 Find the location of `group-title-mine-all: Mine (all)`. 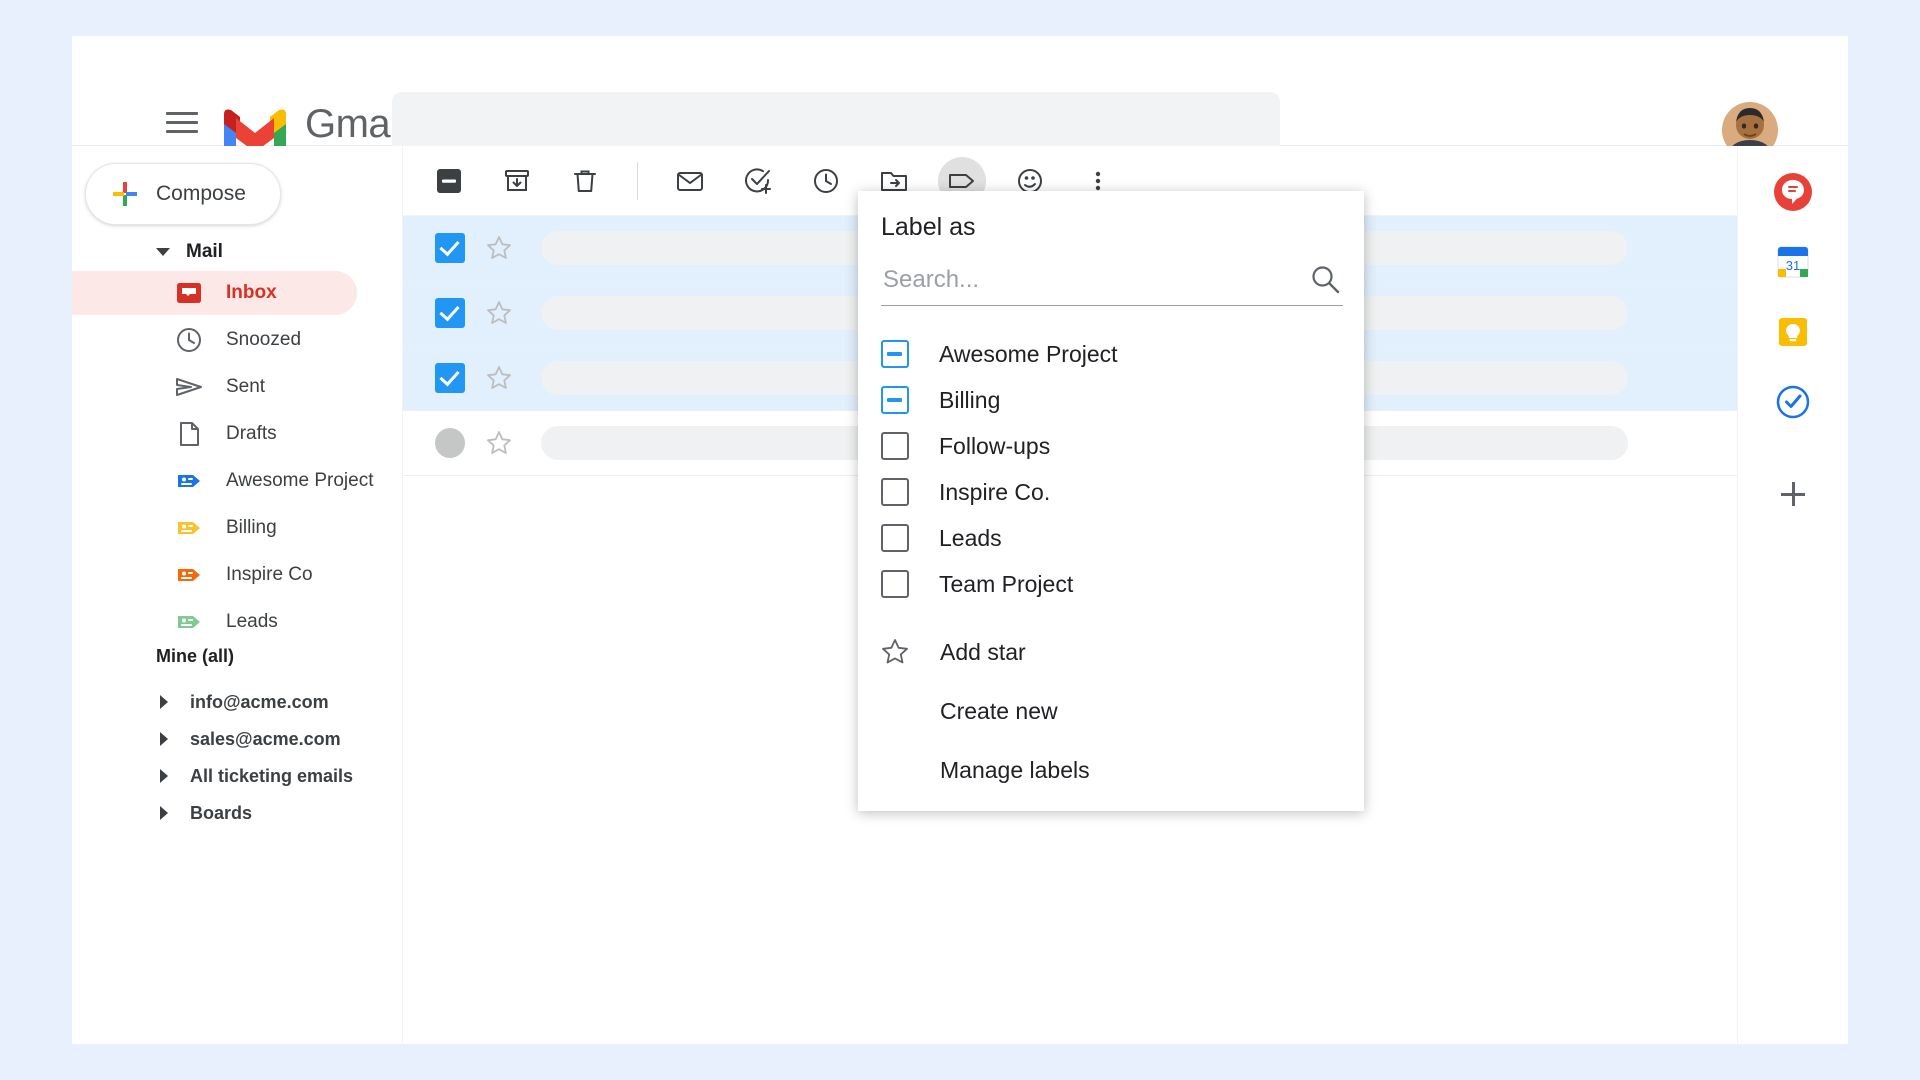

group-title-mine-all: Mine (all) is located at coordinates (195, 656).